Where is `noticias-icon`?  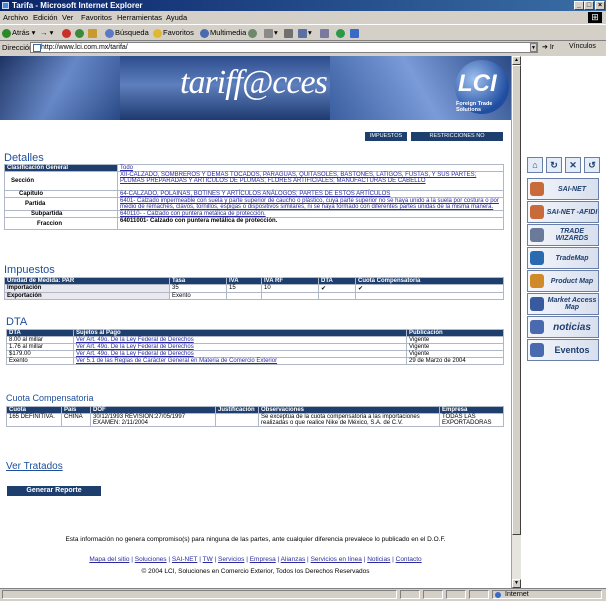
noticias-icon is located at coordinates (537, 327).